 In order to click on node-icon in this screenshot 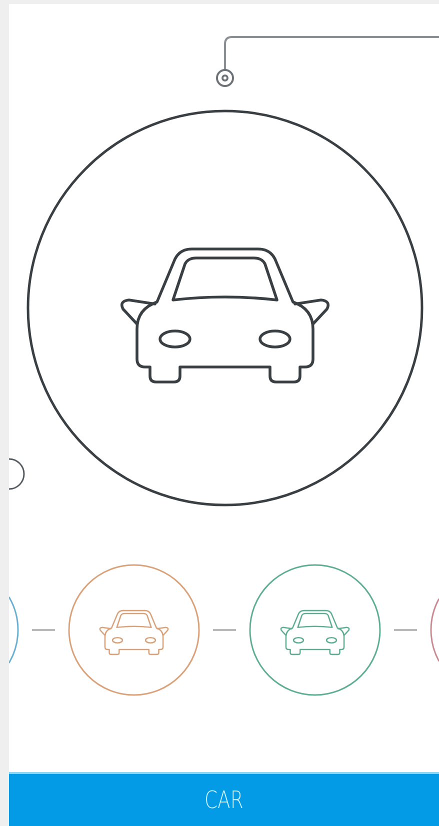, I will do `click(225, 78)`.